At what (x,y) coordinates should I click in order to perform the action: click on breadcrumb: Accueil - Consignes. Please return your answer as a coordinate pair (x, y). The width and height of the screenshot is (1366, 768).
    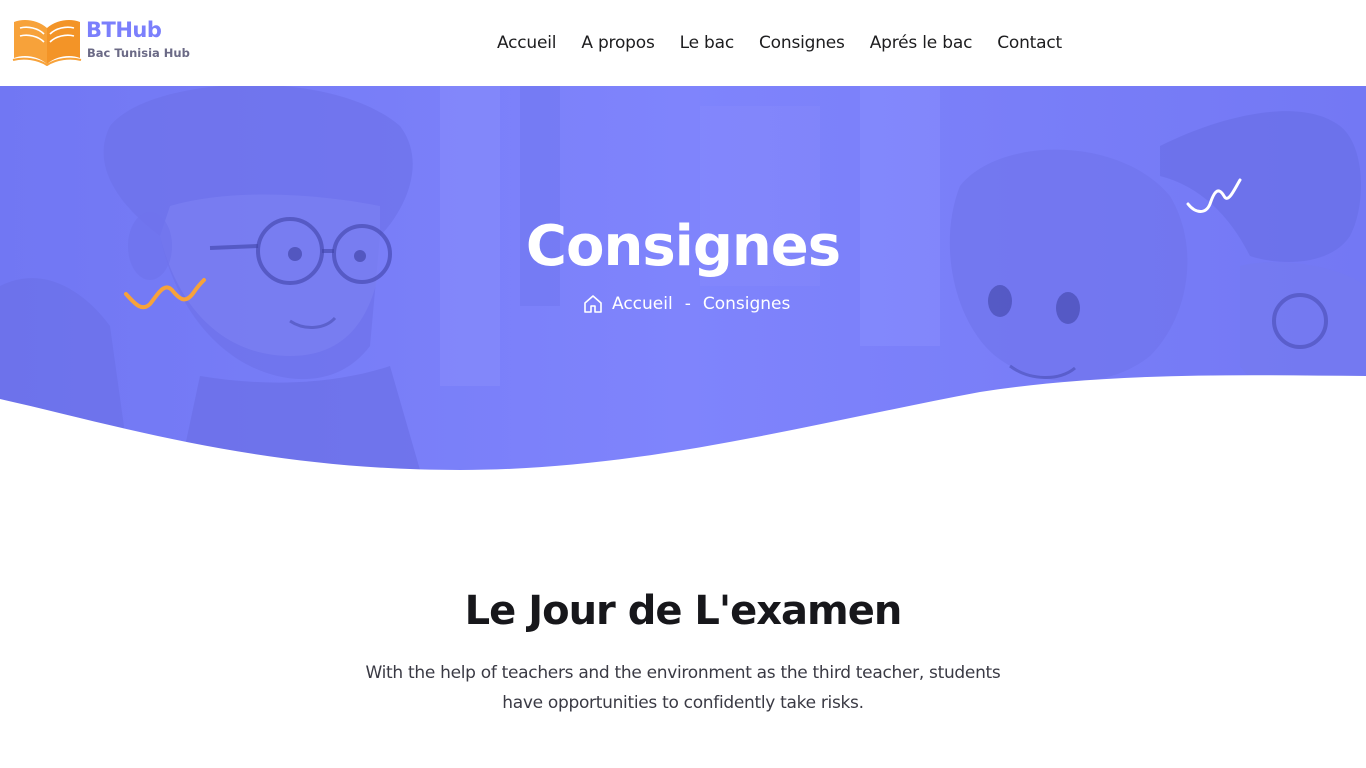
    Looking at the image, I should click on (686, 304).